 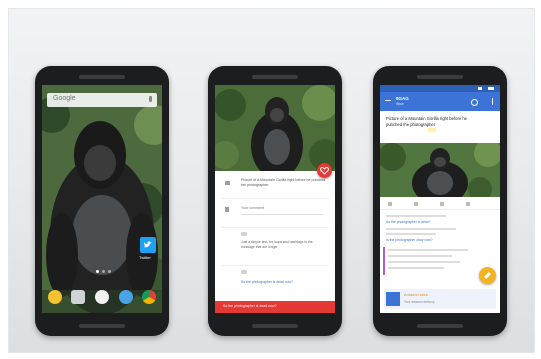 I want to click on reply-link-2: Is the photographer okay now?, so click(x=409, y=240).